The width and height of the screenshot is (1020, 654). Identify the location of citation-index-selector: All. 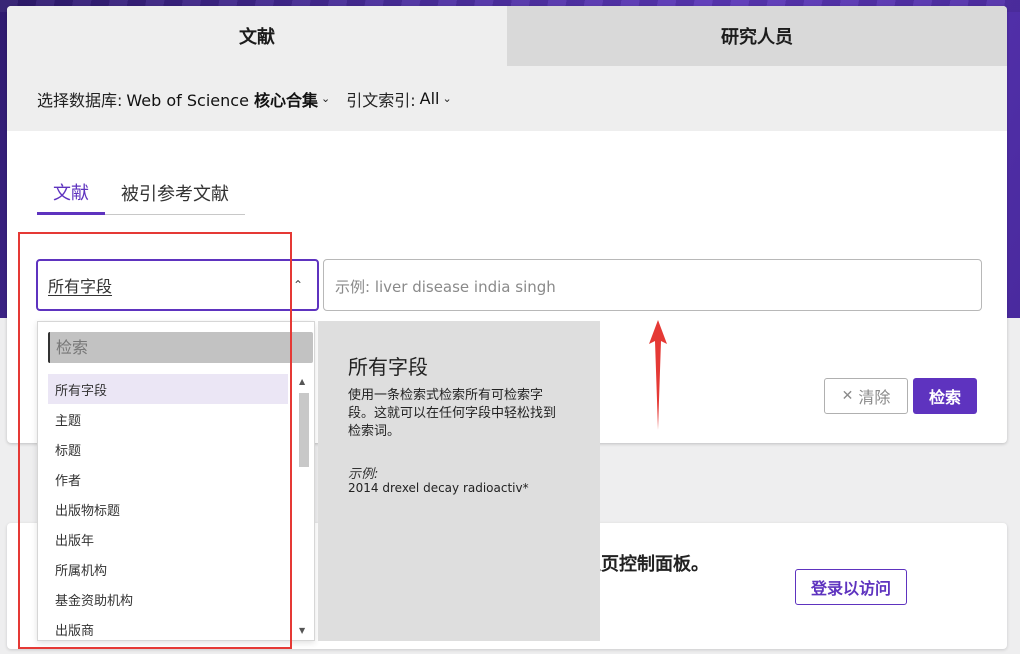
(430, 98).